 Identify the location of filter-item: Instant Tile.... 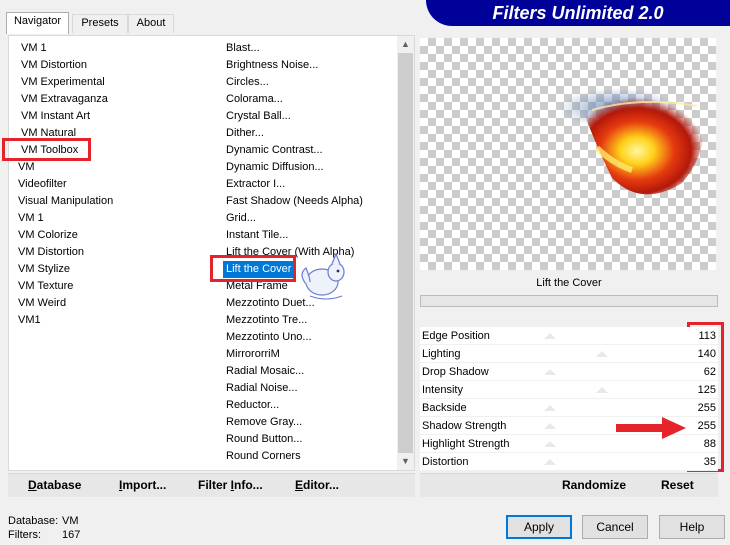
(257, 235).